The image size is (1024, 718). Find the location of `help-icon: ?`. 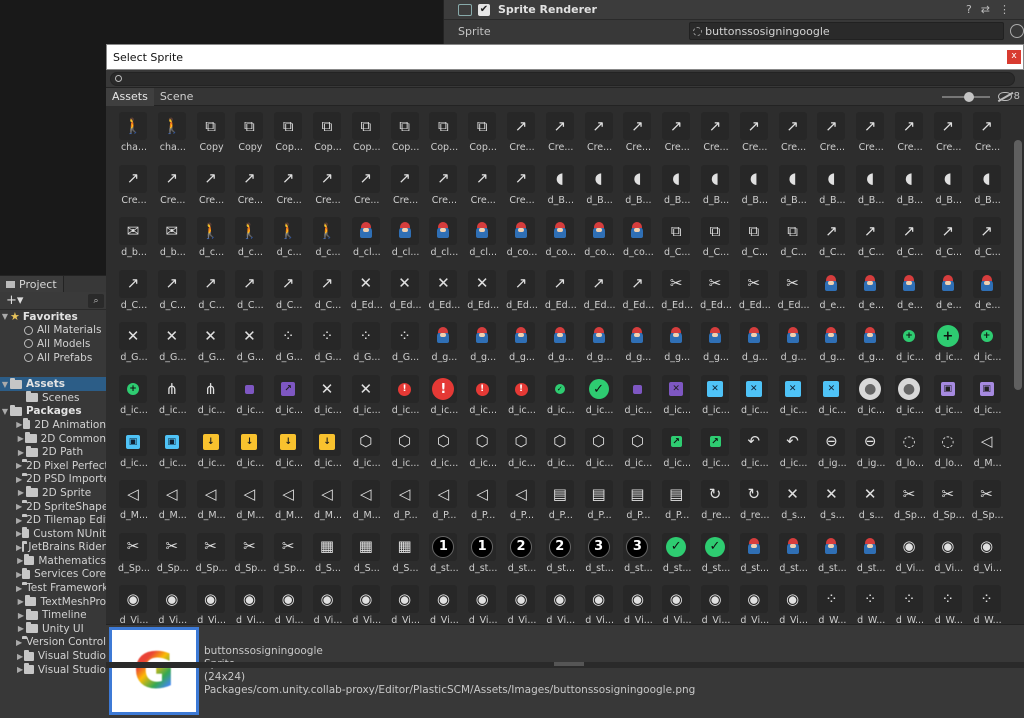

help-icon: ? is located at coordinates (969, 9).